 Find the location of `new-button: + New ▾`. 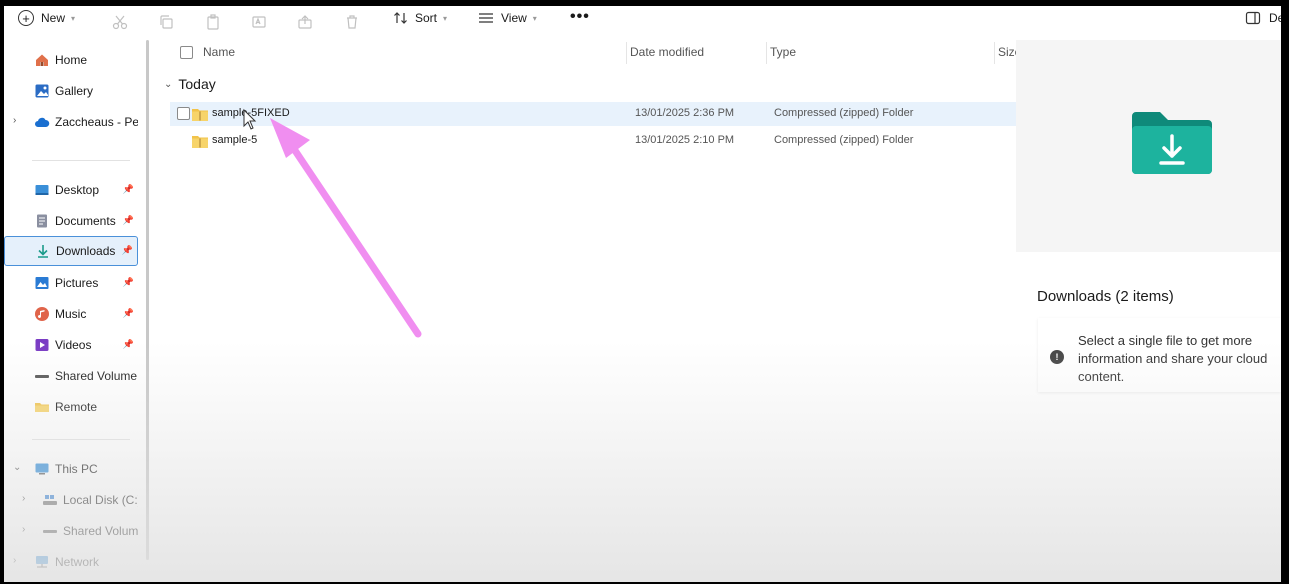

new-button: + New ▾ is located at coordinates (46, 18).